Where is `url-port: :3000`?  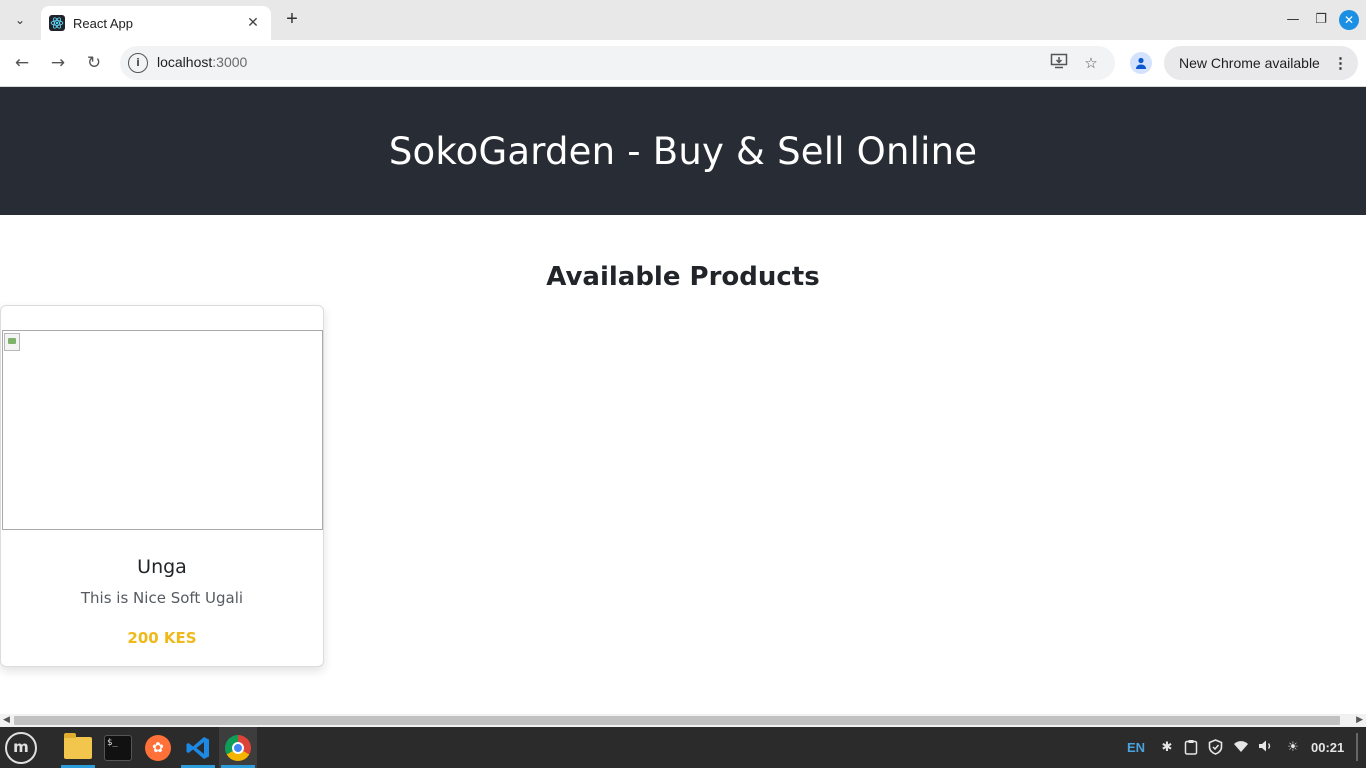
url-port: :3000 is located at coordinates (230, 62).